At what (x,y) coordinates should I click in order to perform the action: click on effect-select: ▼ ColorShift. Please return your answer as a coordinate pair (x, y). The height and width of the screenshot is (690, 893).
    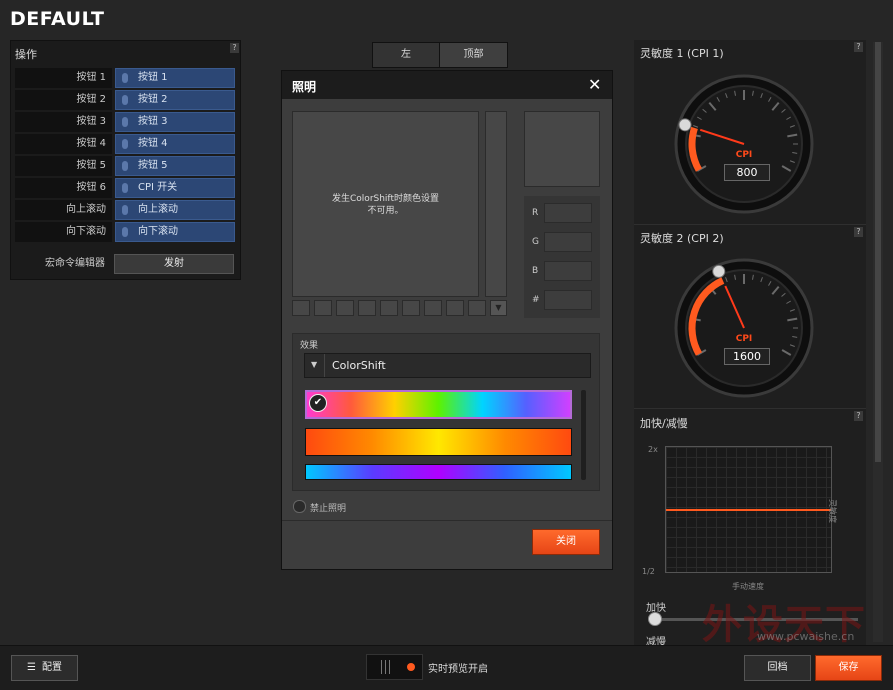
    Looking at the image, I should click on (447, 365).